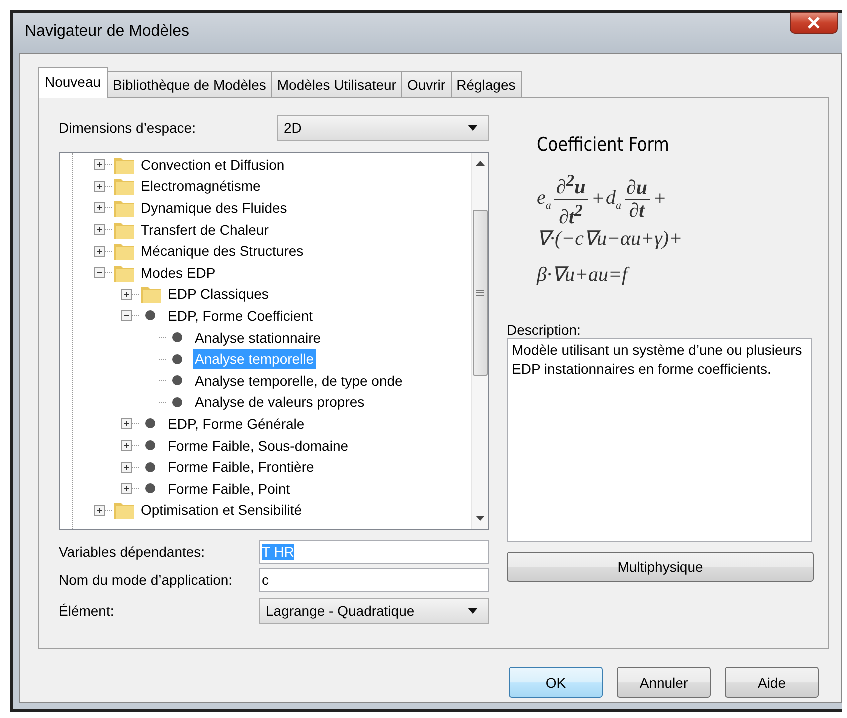 The width and height of the screenshot is (847, 718). Describe the element at coordinates (486, 84) in the screenshot. I see `tab: Réglages` at that location.